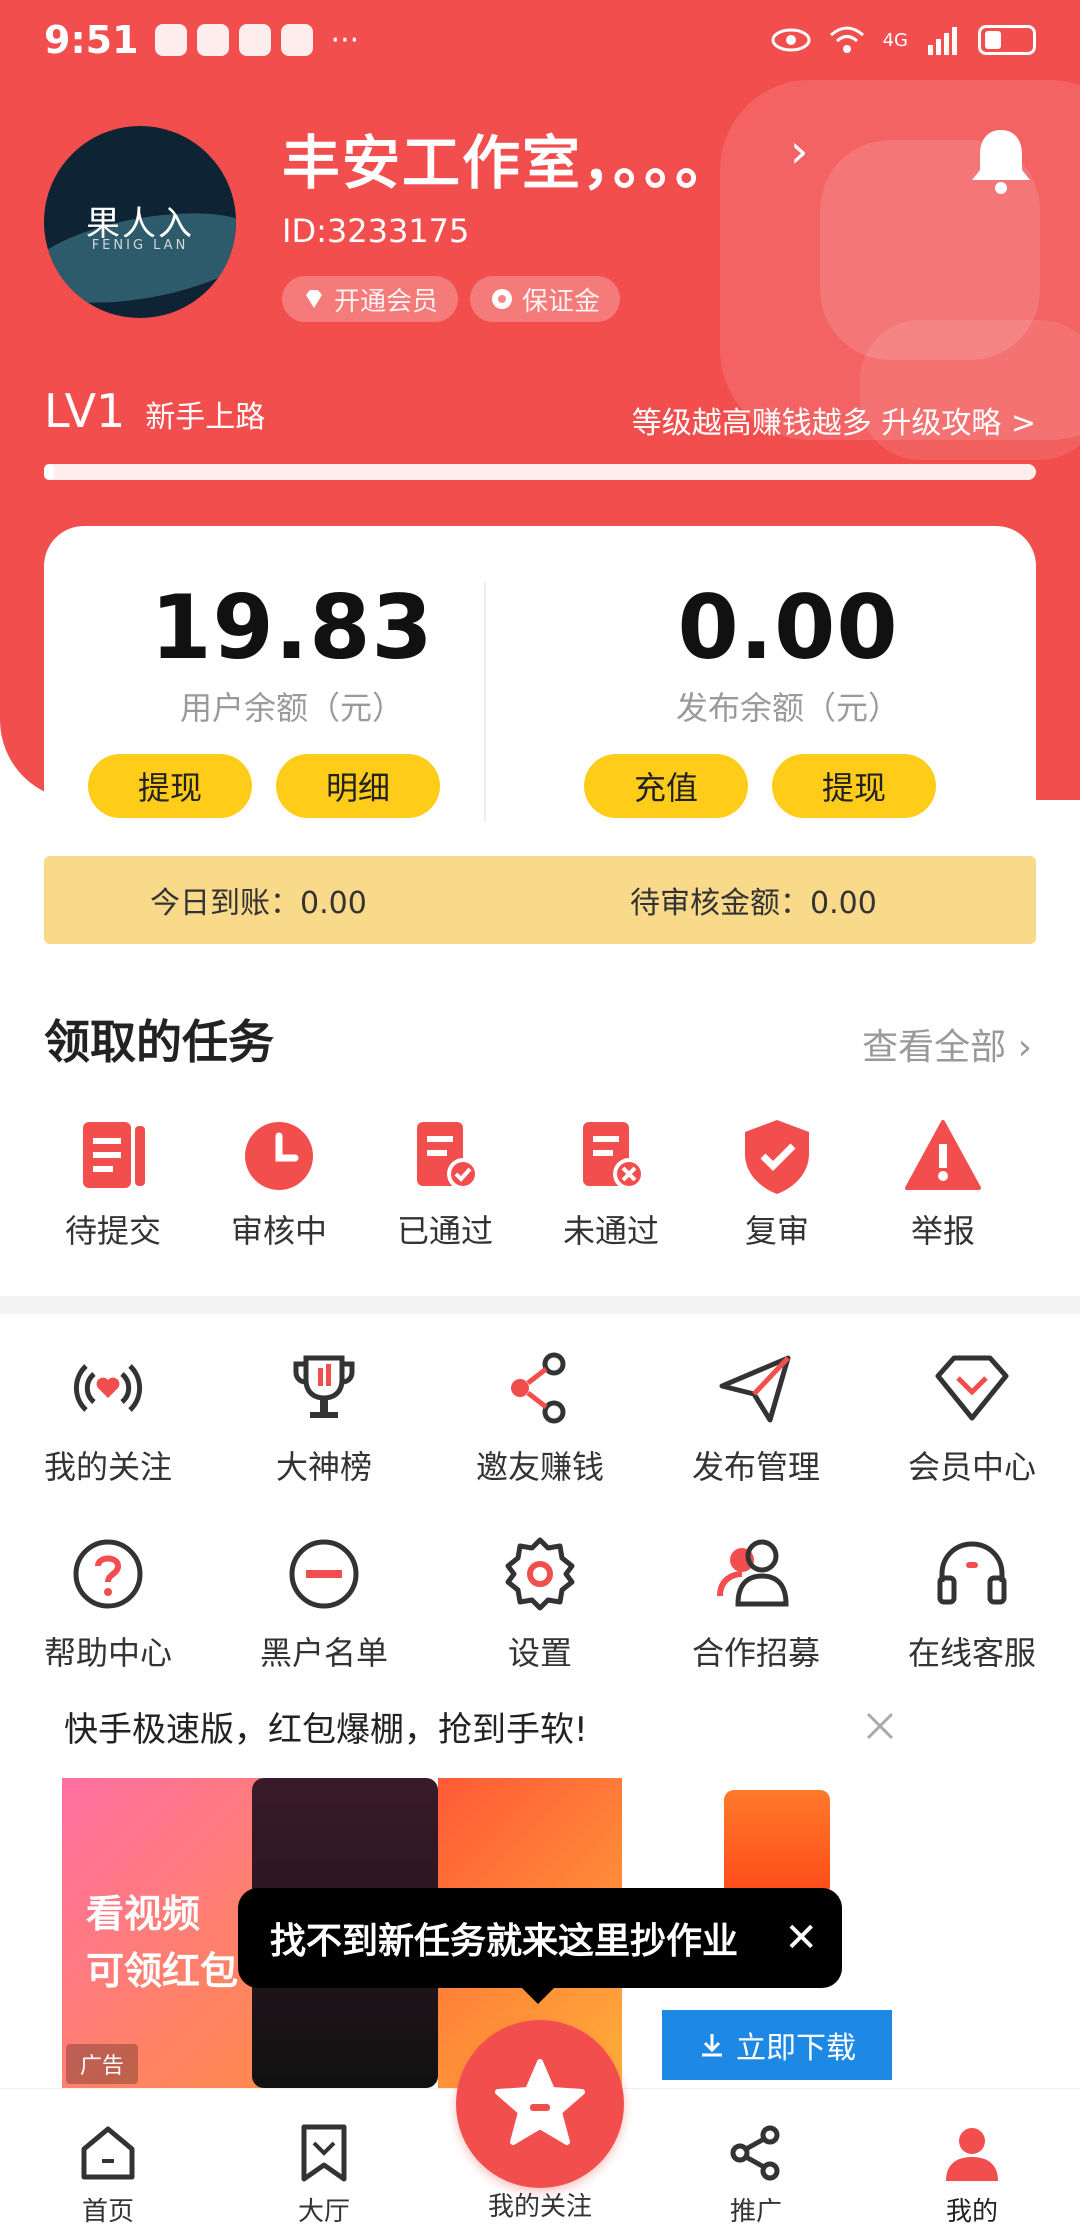  I want to click on task-report: 举报, so click(943, 1184).